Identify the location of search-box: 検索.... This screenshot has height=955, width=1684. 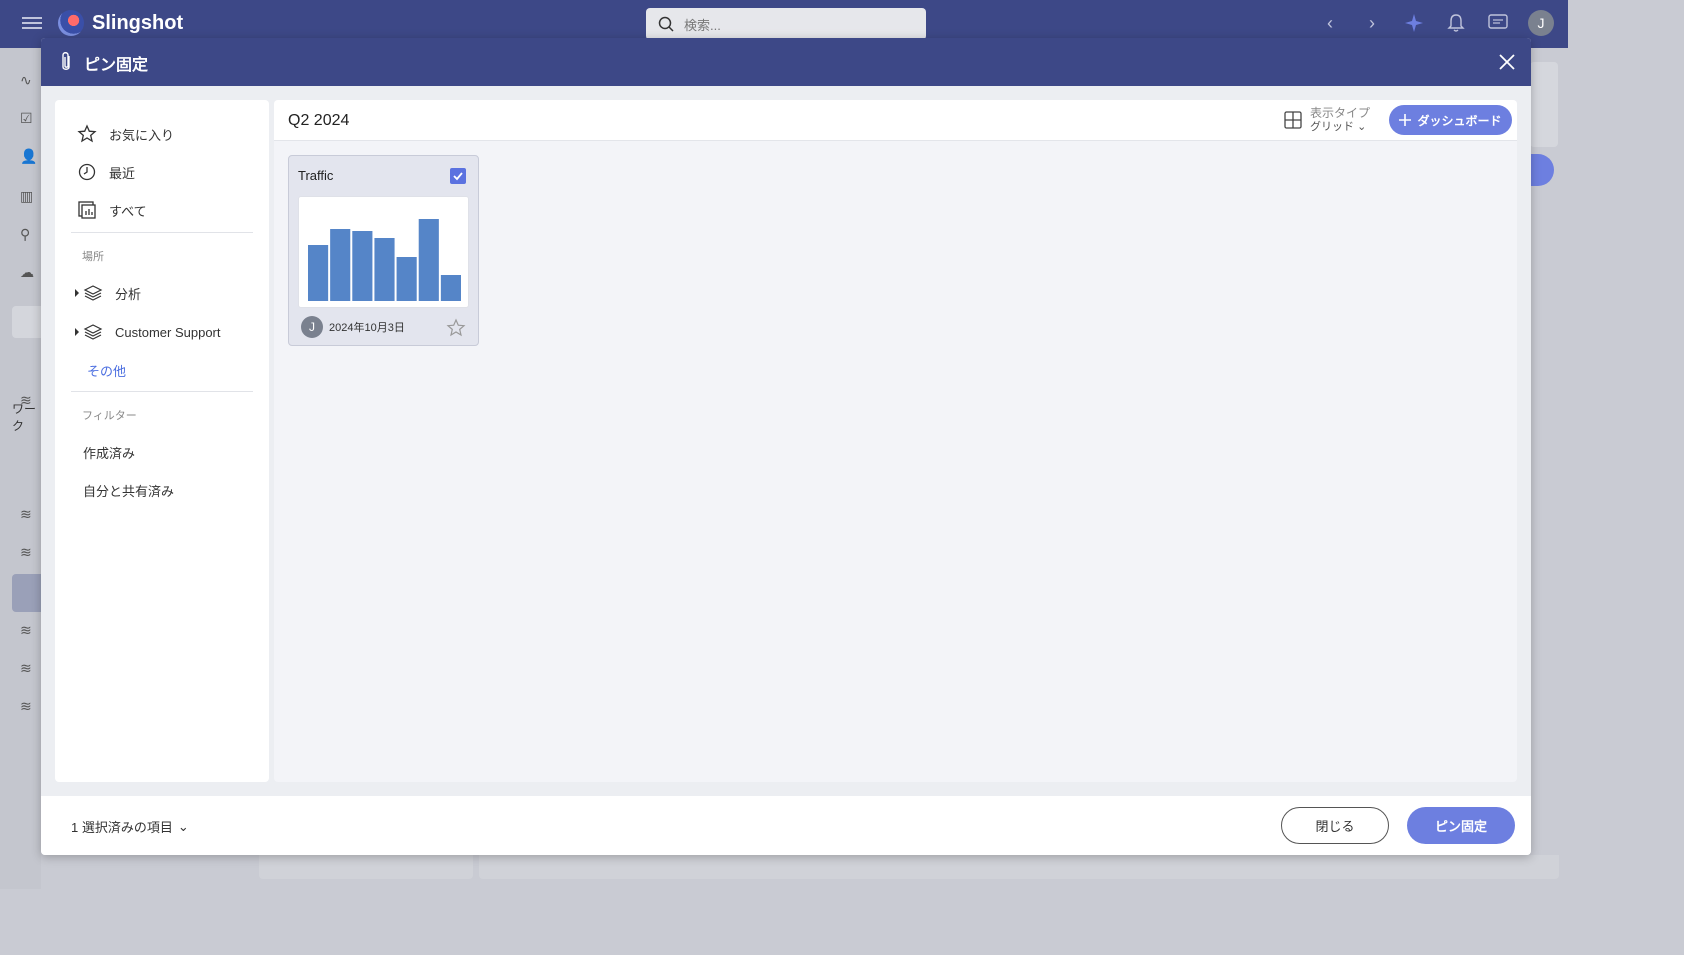
(786, 24).